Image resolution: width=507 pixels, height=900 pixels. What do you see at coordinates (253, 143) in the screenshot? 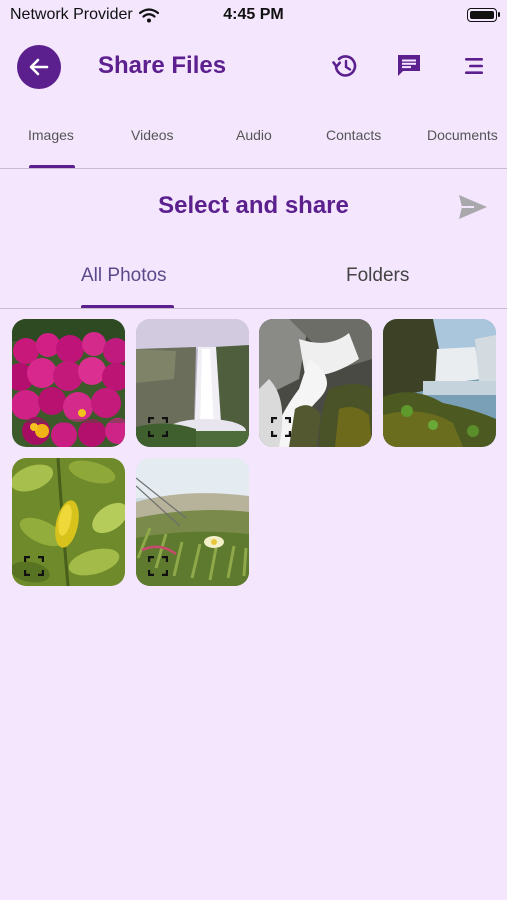
I see `category-tabs: Images Videos Audio Contacts Documents` at bounding box center [253, 143].